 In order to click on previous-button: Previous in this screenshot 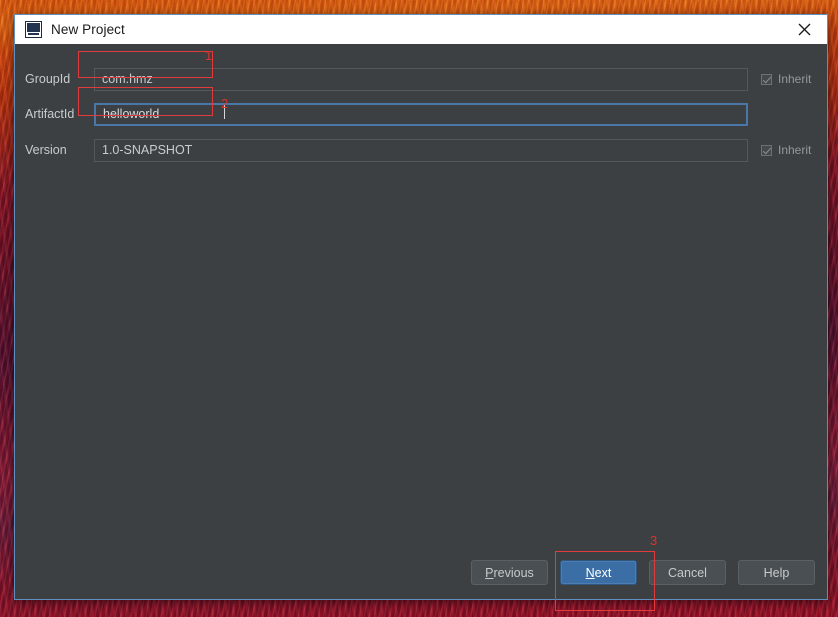, I will do `click(509, 572)`.